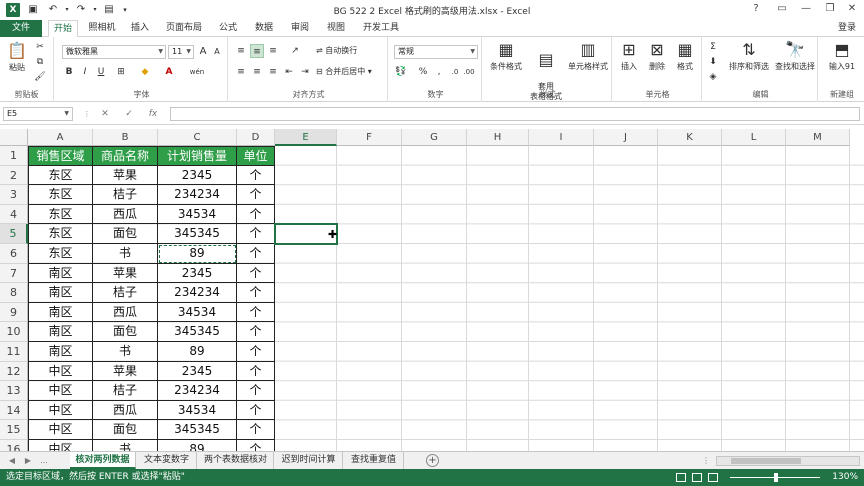 The width and height of the screenshot is (864, 486). Describe the element at coordinates (14, 273) in the screenshot. I see `row-header-7: 7` at that location.